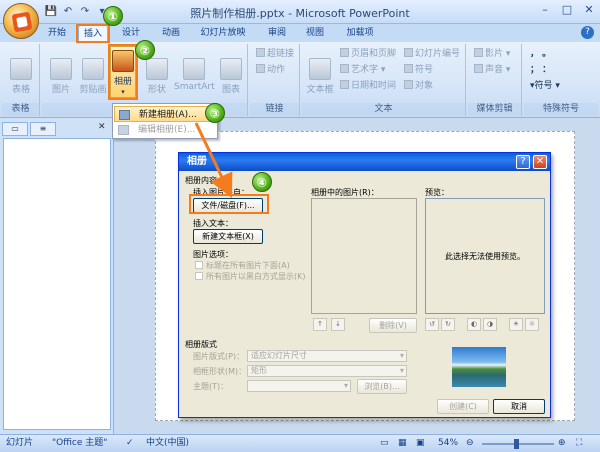 This screenshot has width=600, height=452. I want to click on new-album-icon, so click(124, 115).